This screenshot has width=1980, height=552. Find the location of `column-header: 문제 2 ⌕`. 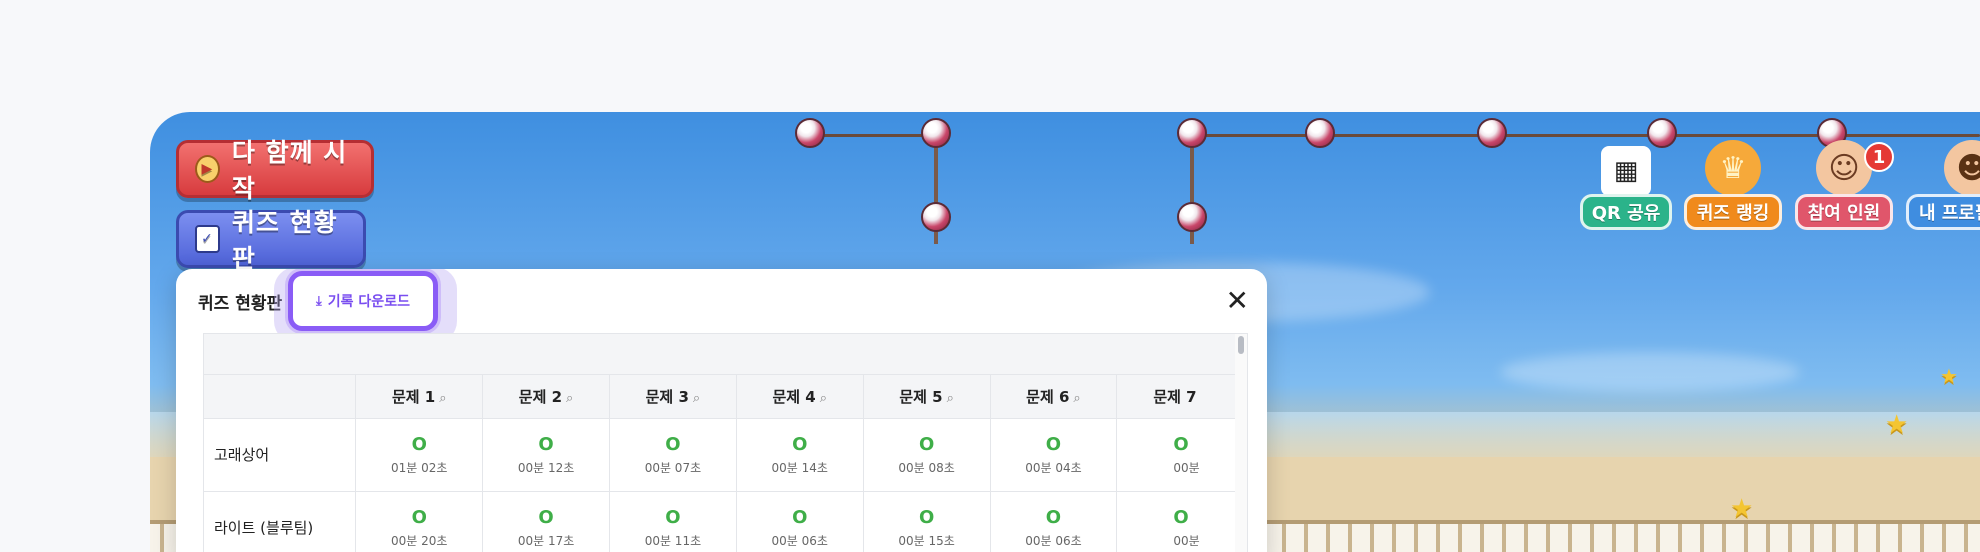

column-header: 문제 2 ⌕ is located at coordinates (546, 397).